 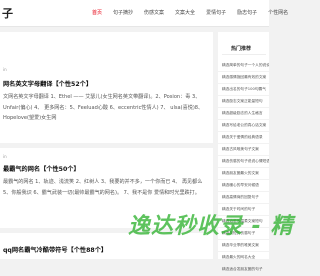 What do you see at coordinates (243, 270) in the screenshot?
I see `sidebar-item: 精选适合发朋友圈的句子` at bounding box center [243, 270].